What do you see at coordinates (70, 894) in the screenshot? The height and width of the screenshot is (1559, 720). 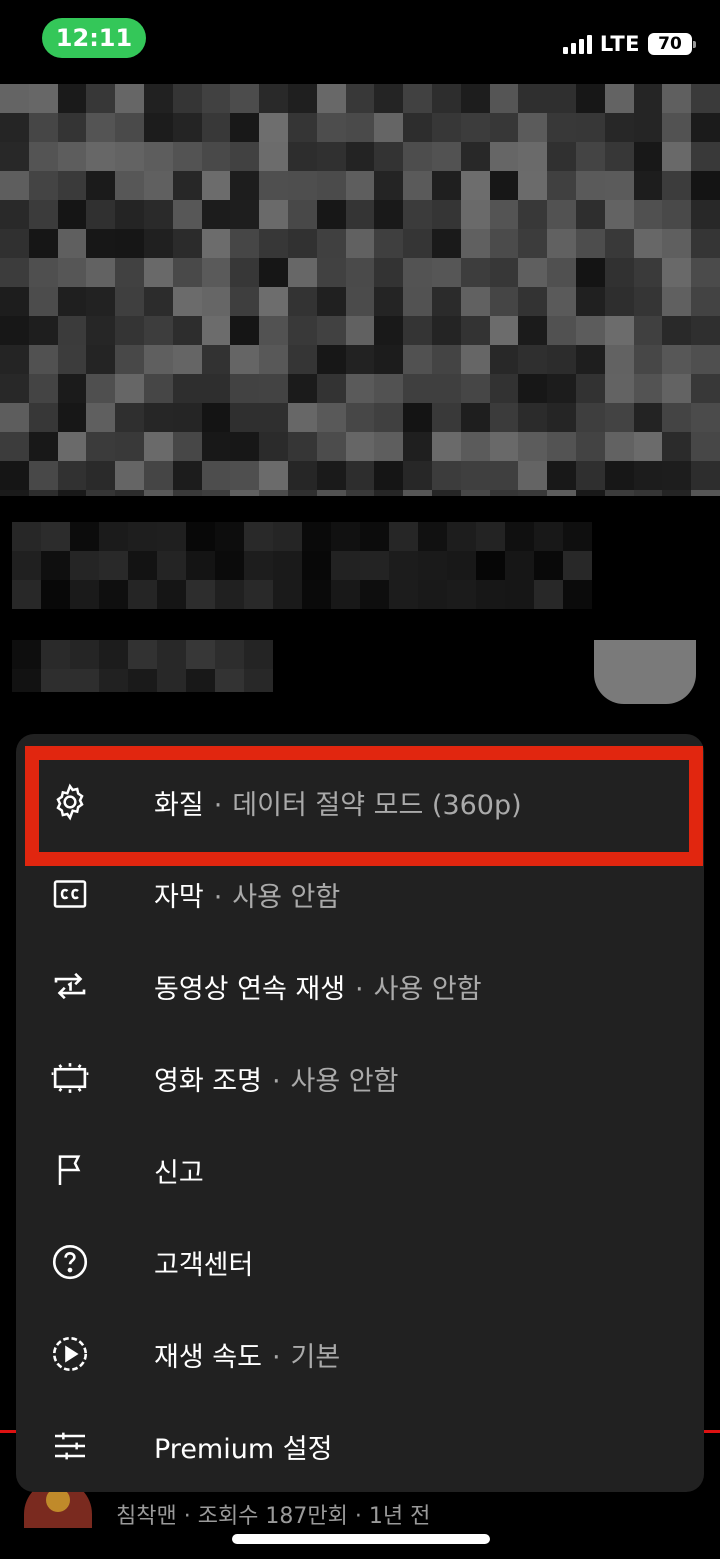 I see `captions-icon` at bounding box center [70, 894].